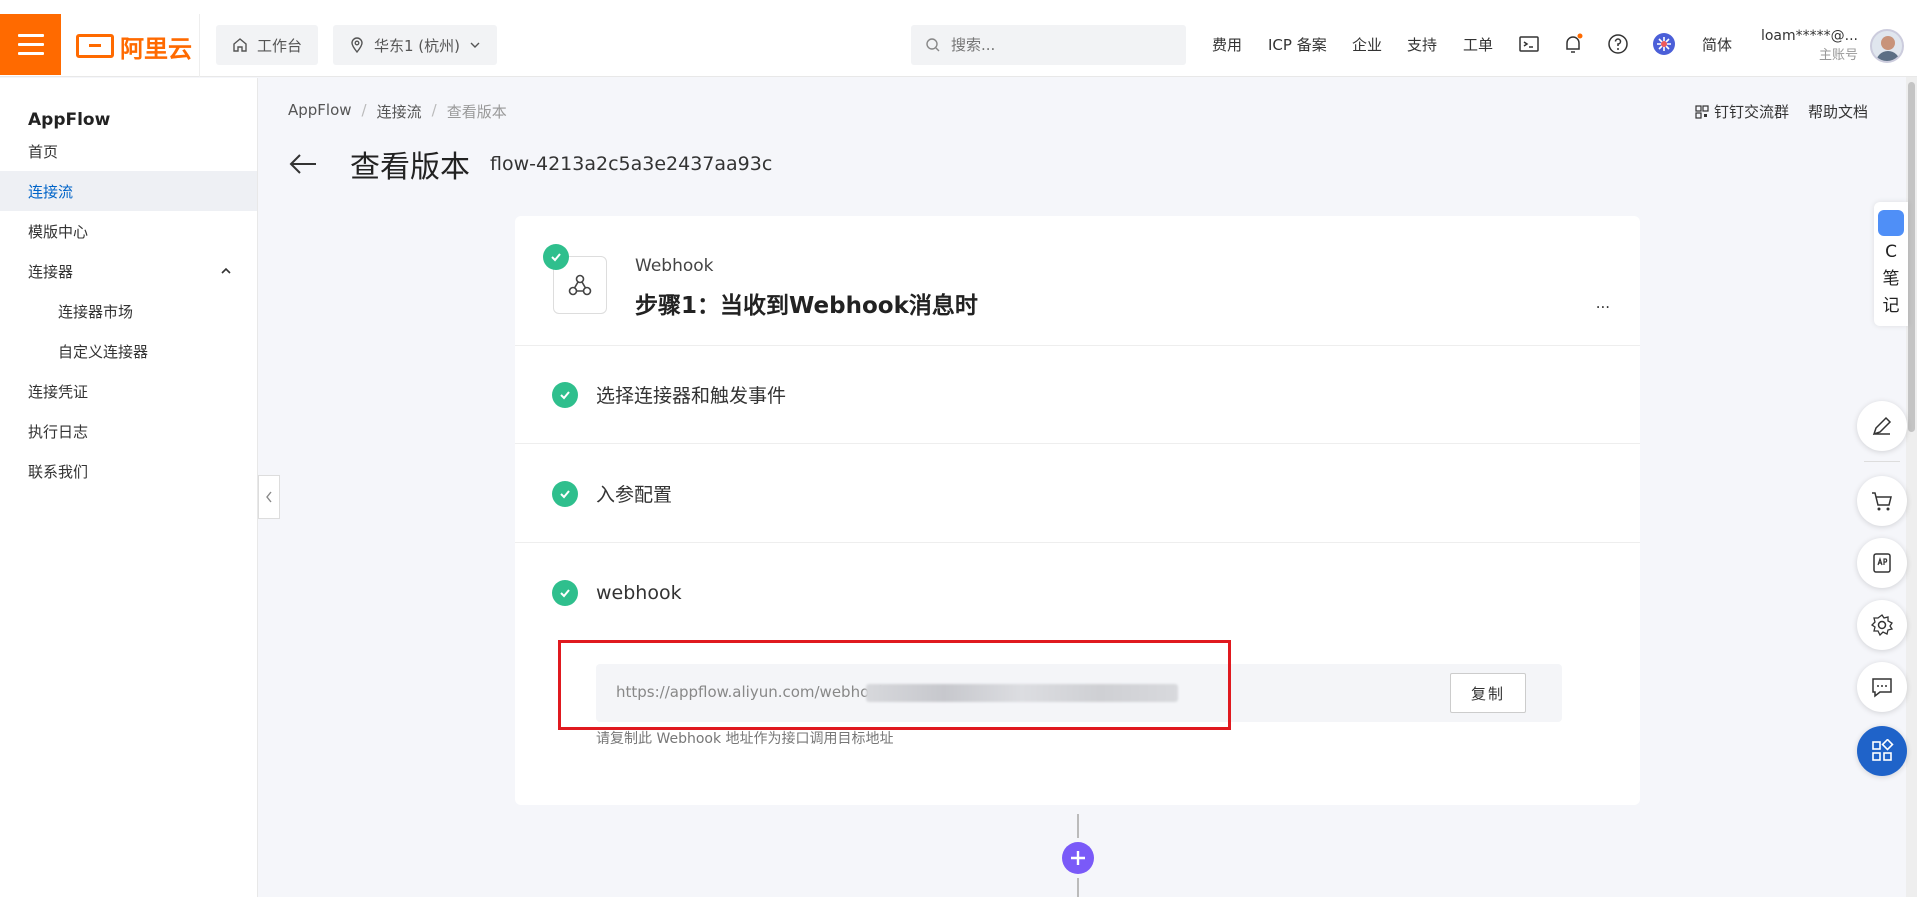 The image size is (1917, 897). I want to click on breadcrumb-appflow: AppFlow, so click(320, 111).